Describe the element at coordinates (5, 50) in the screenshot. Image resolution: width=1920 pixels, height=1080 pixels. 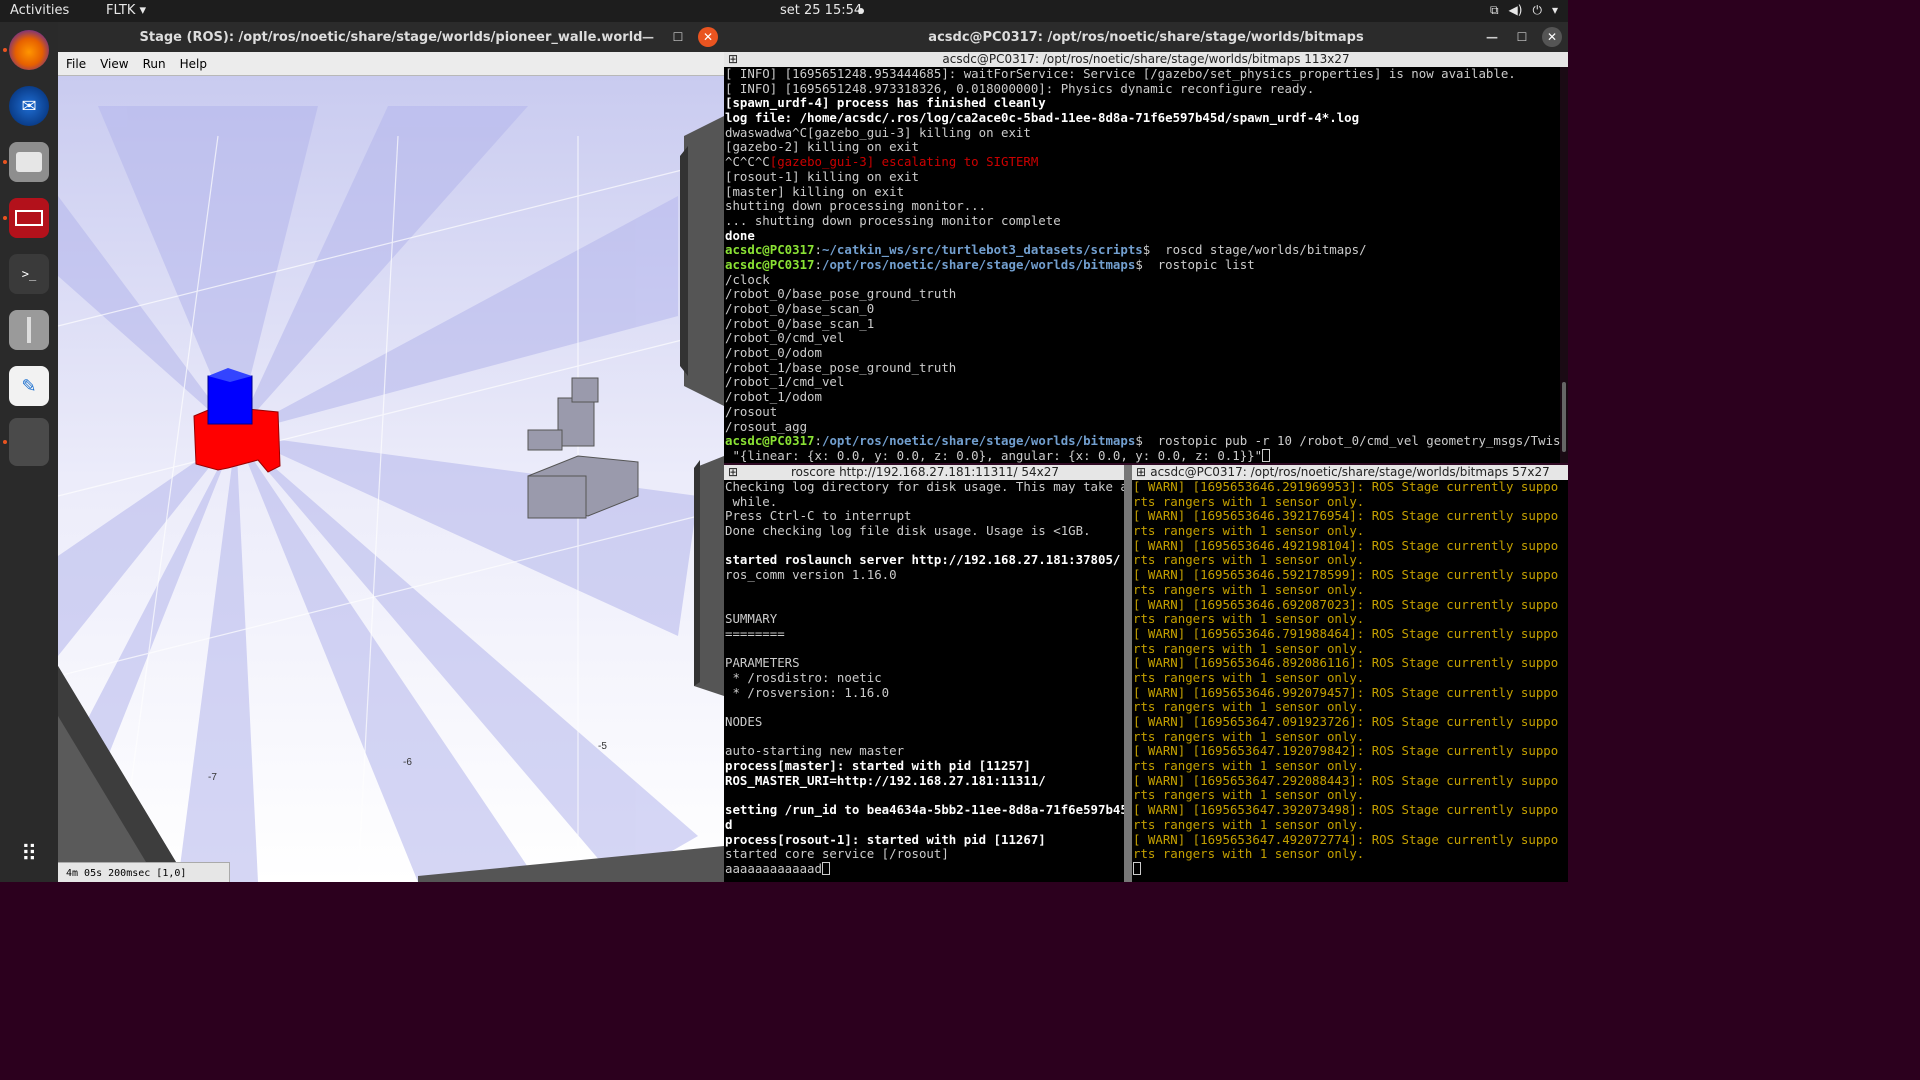
I see `running-indicator` at that location.